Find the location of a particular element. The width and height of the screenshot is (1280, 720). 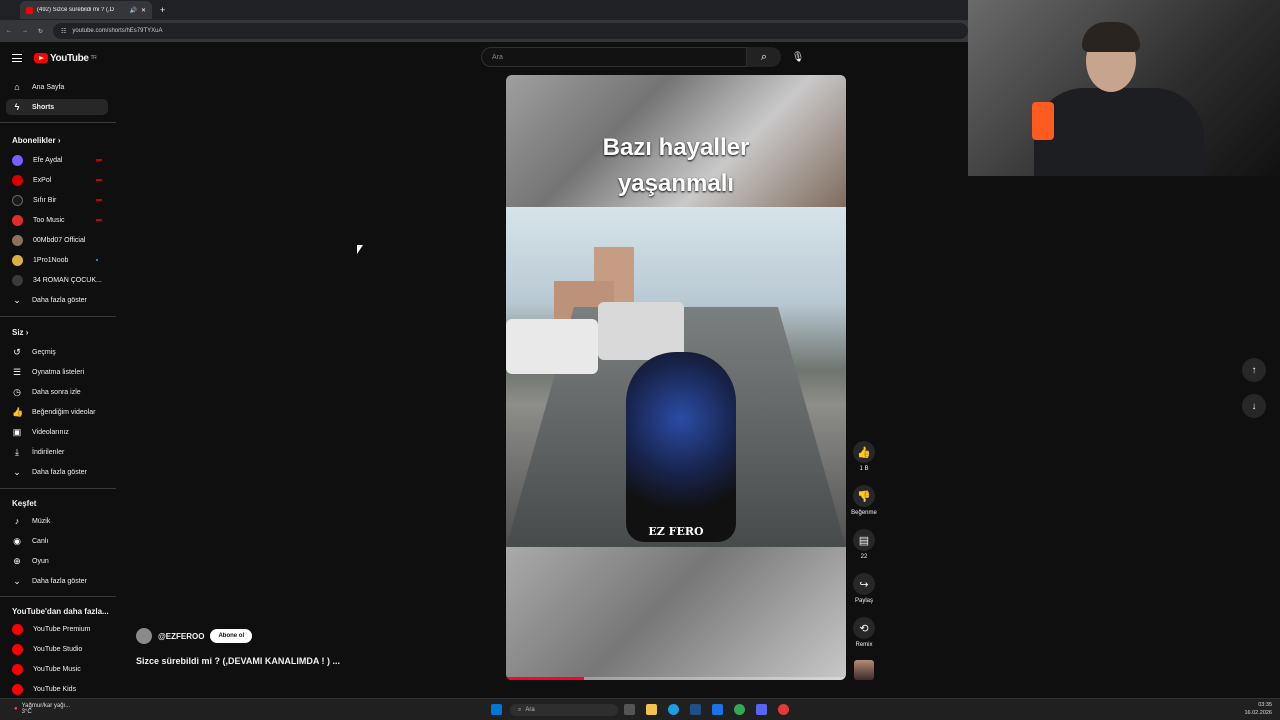

remix-action: ⟲ Remix is located at coordinates (864, 632).